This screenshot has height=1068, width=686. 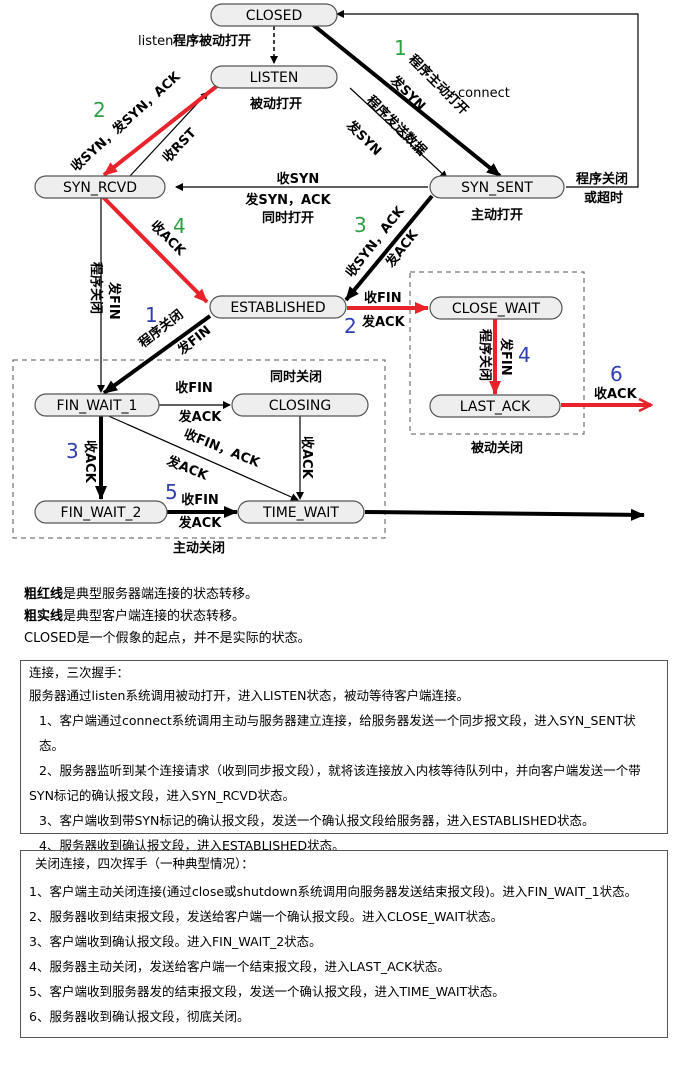 What do you see at coordinates (79, 672) in the screenshot?
I see `handshake-title: 连接，三次握手：` at bounding box center [79, 672].